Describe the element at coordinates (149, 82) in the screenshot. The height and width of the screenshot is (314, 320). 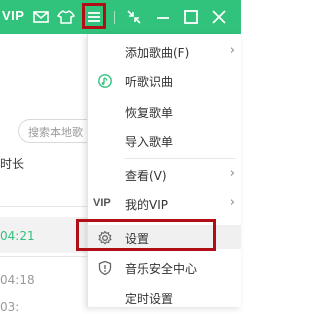
I see `menu-item-label: 听歌识曲` at that location.